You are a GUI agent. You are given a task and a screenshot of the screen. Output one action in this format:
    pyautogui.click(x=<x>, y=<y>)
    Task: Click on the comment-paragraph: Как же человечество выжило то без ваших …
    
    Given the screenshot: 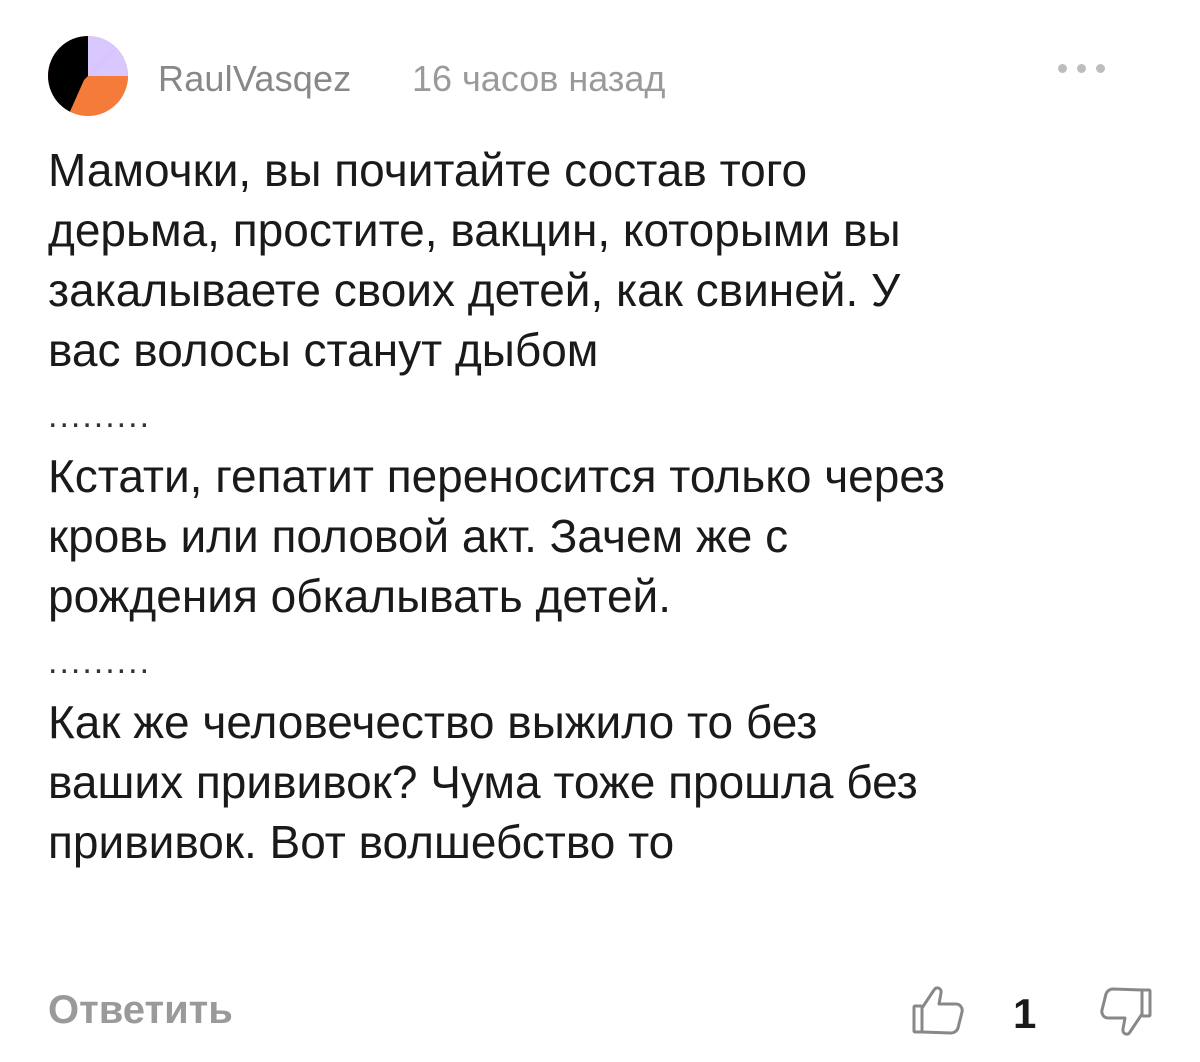 What is the action you would take?
    pyautogui.click(x=483, y=782)
    